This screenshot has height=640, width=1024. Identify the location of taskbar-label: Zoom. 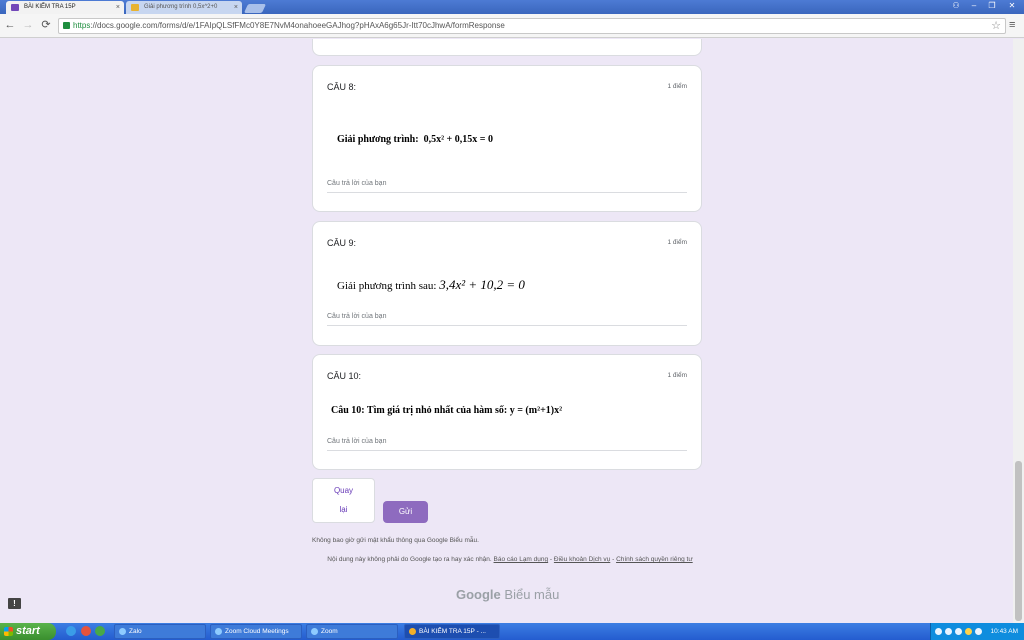
(329, 631).